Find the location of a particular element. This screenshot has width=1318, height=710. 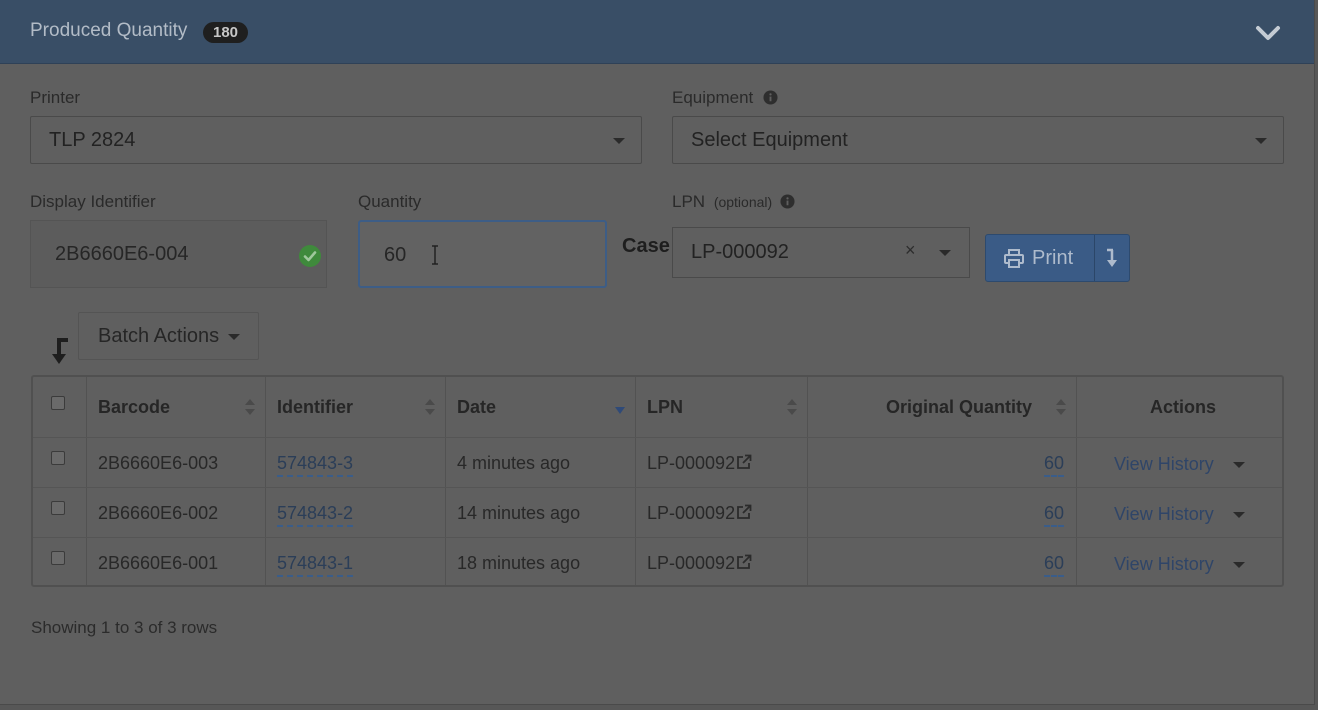

lpn-label: LPN (optional) is located at coordinates (722, 202).